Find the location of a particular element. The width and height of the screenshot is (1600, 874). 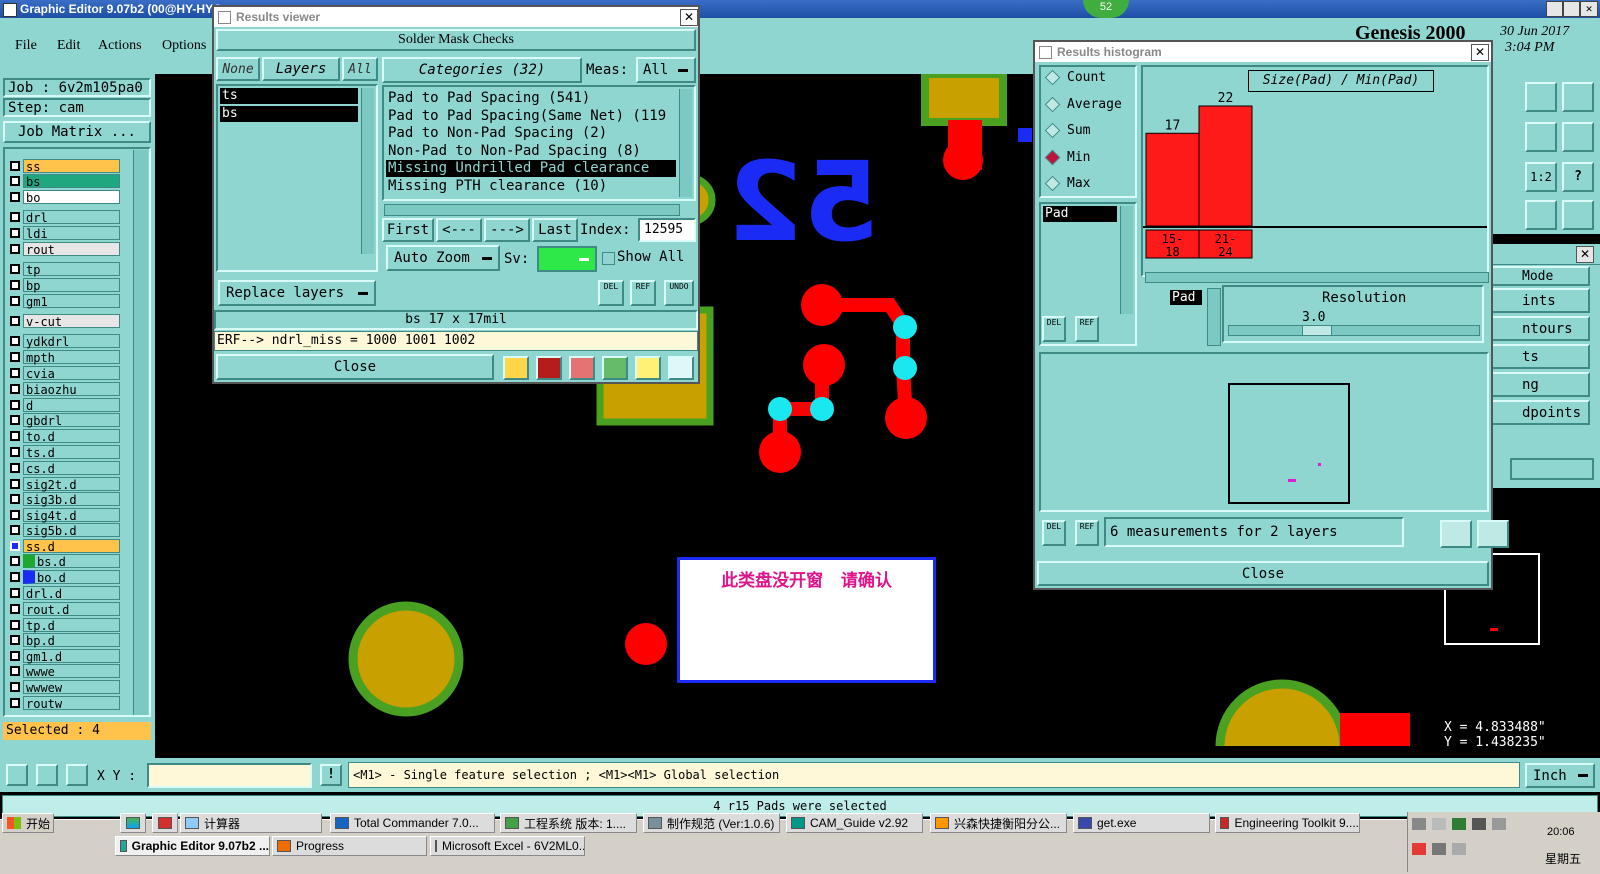

layer-name: gm1 is located at coordinates (71, 301).